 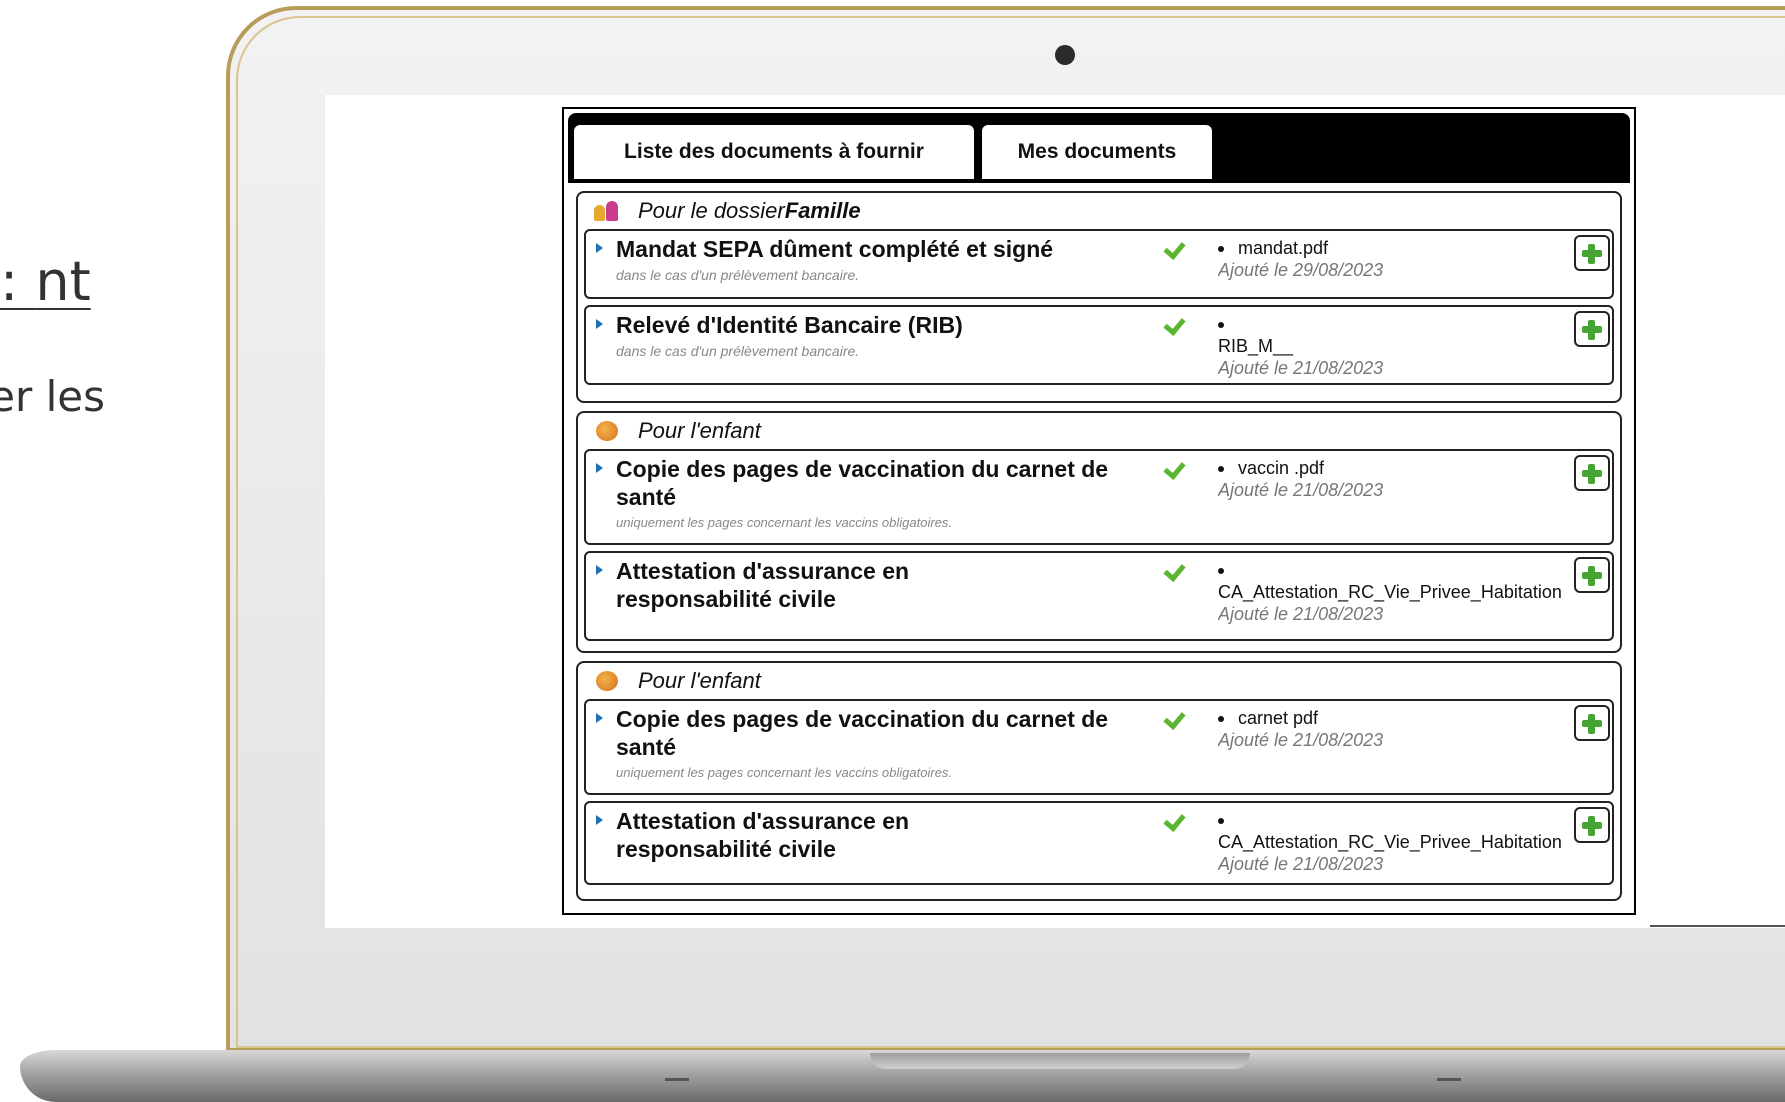 What do you see at coordinates (711, 210) in the screenshot?
I see `group-heading-prefix: Pour le dossier` at bounding box center [711, 210].